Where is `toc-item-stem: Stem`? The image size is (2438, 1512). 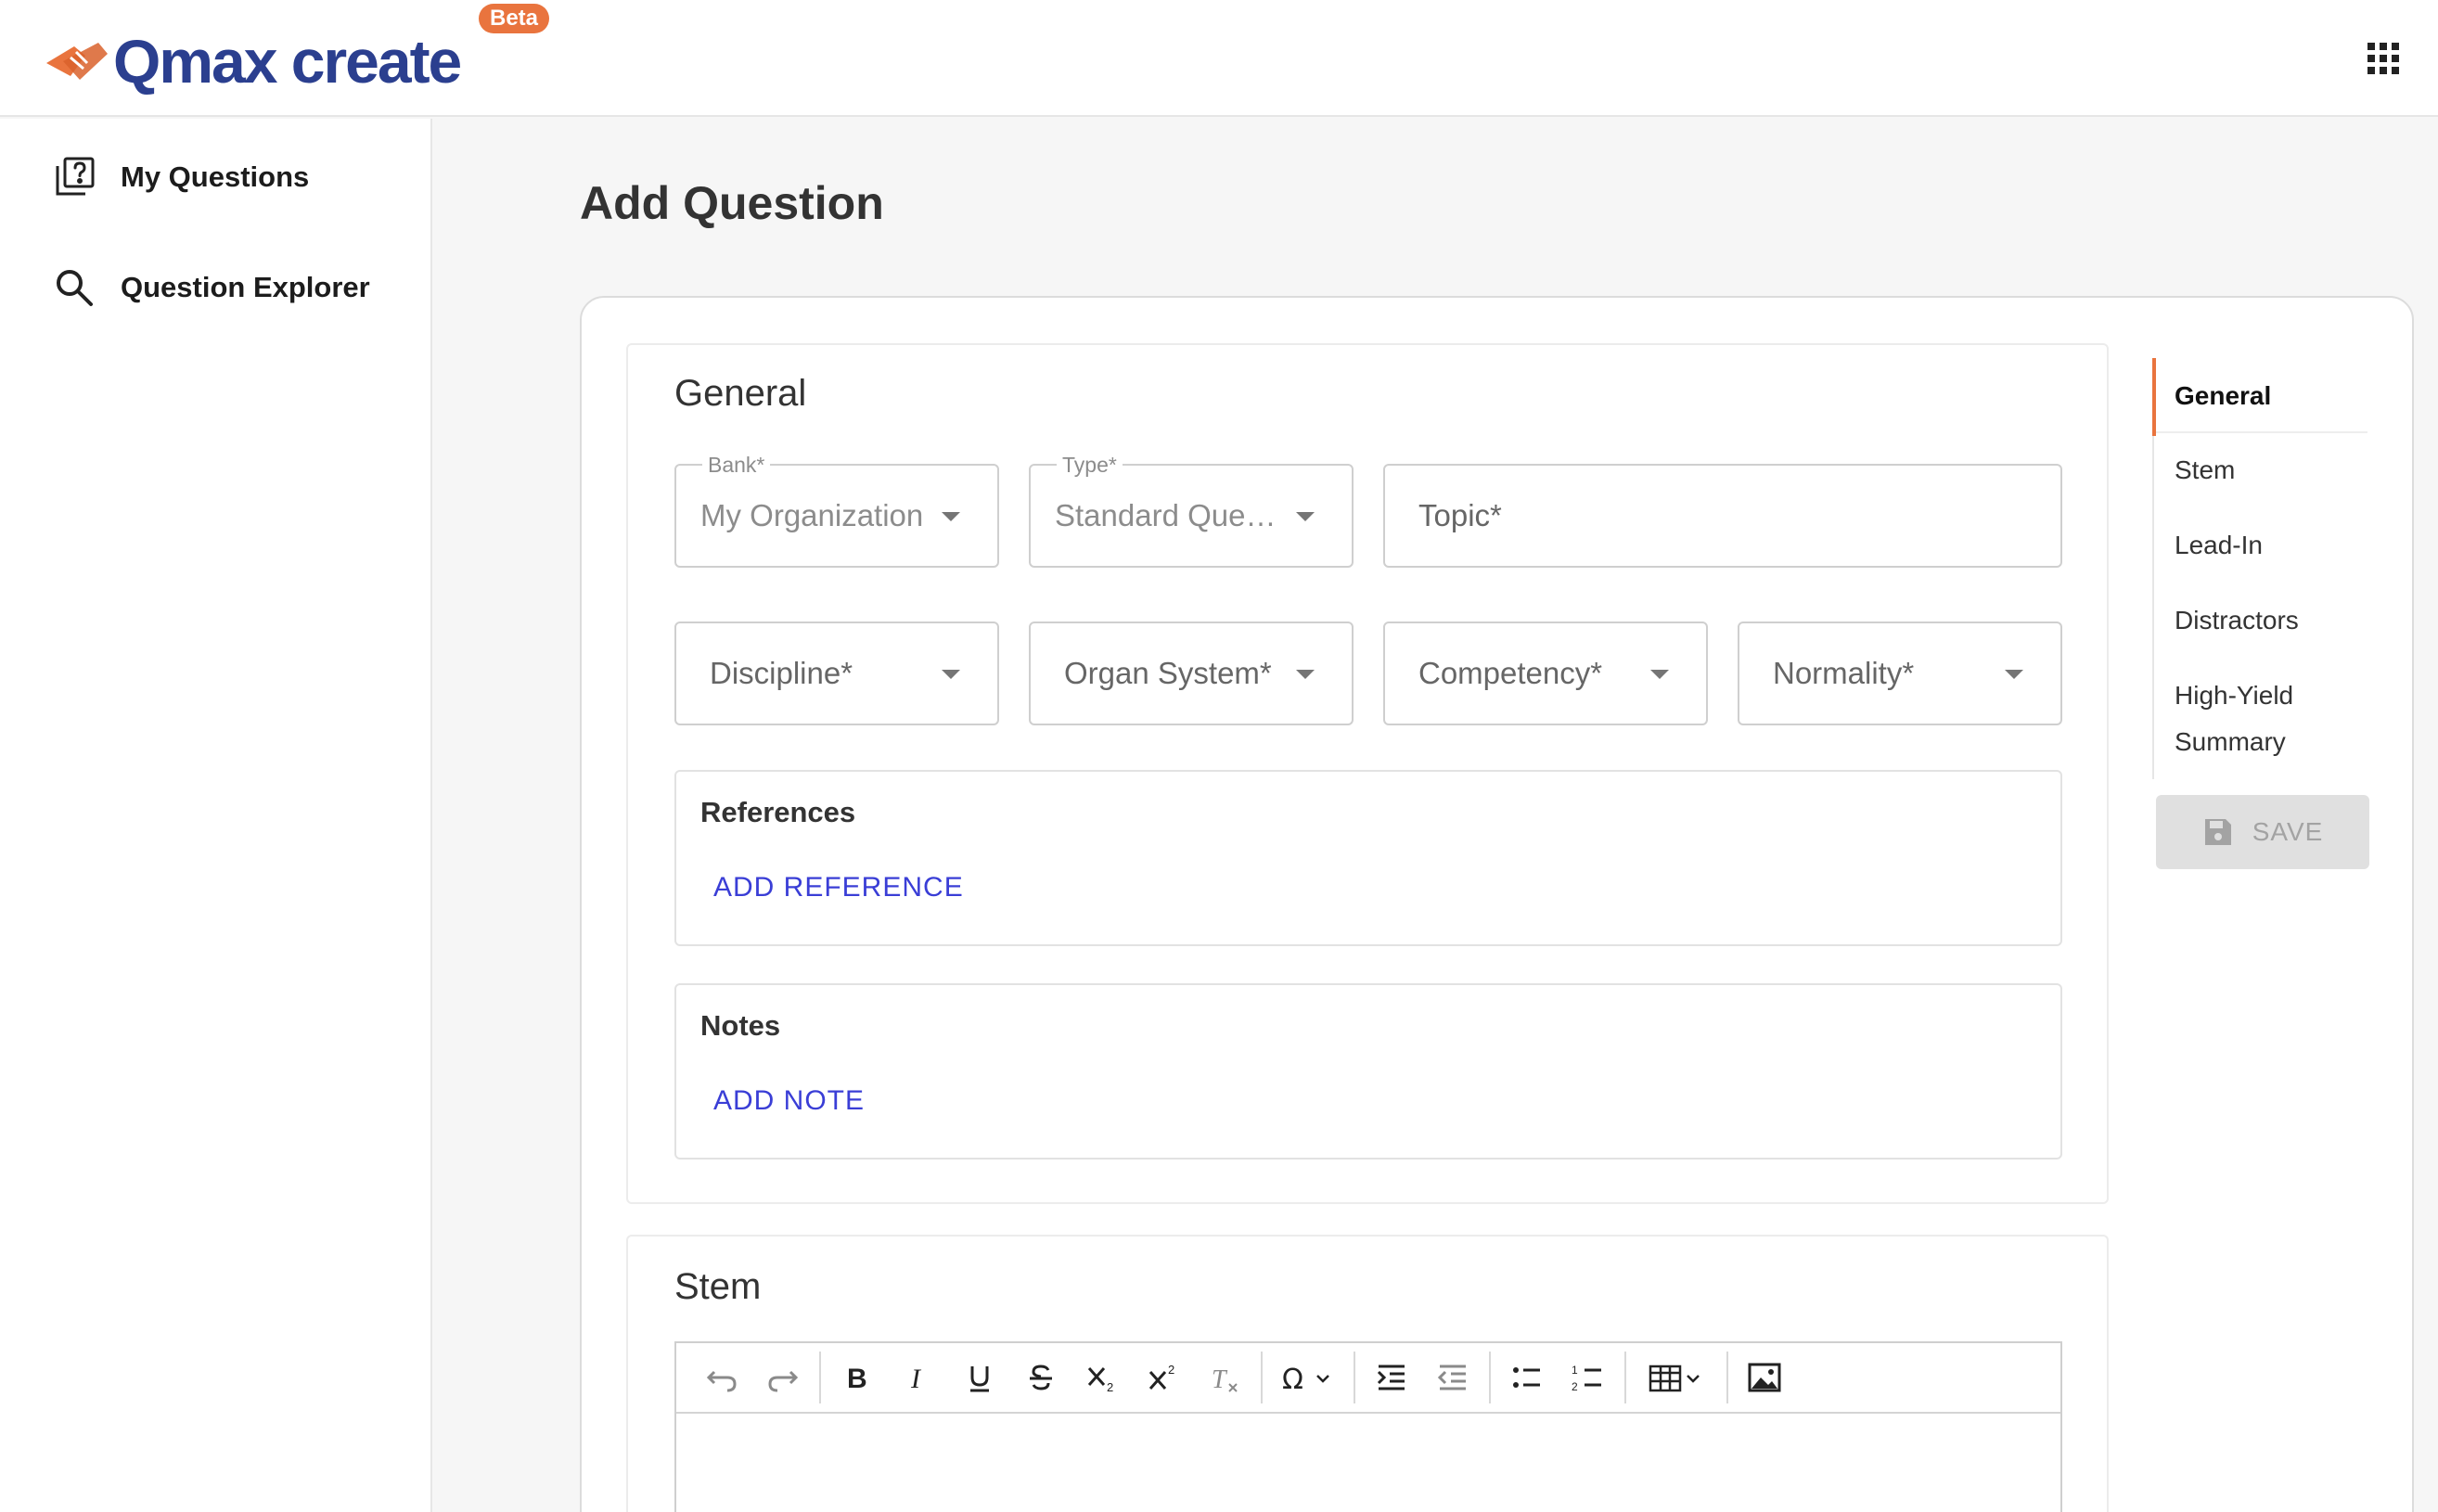 toc-item-stem: Stem is located at coordinates (2205, 470).